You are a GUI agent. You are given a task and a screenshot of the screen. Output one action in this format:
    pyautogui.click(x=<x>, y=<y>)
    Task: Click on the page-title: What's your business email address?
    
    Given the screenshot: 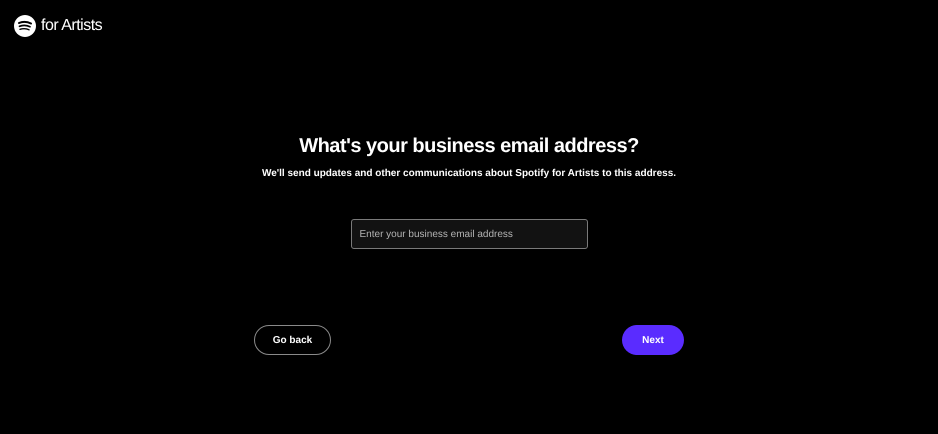 What is the action you would take?
    pyautogui.click(x=469, y=146)
    